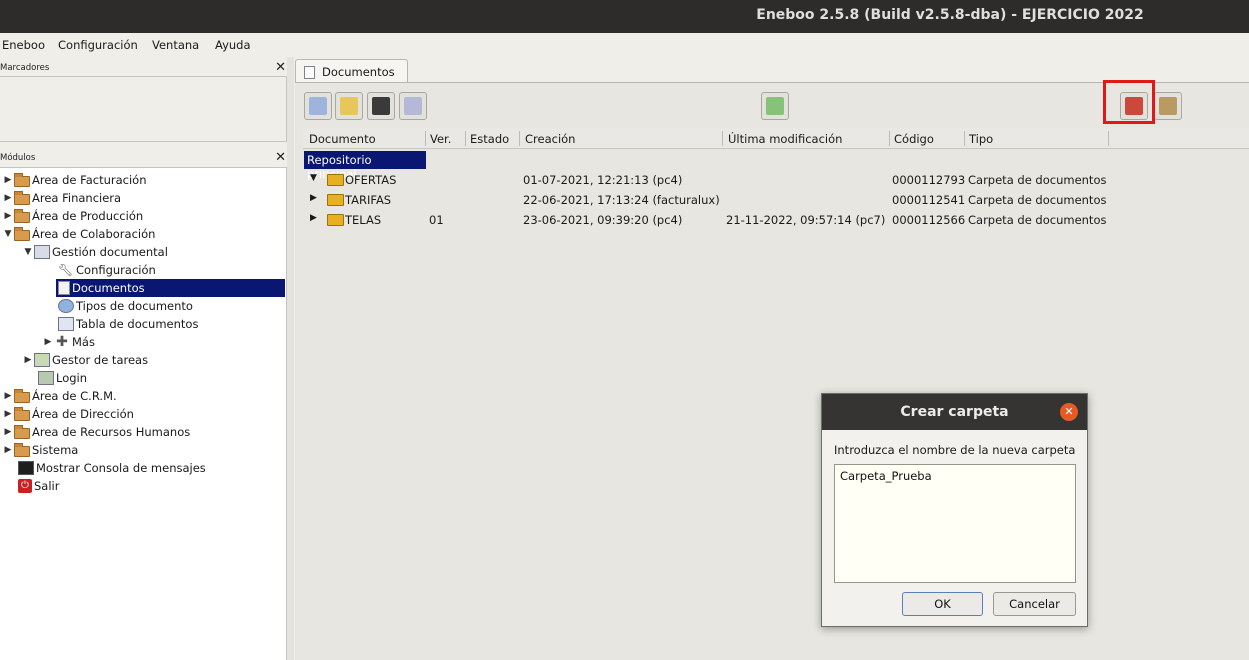  I want to click on tree-item-produccion: ▶ Área de Producción, so click(72, 216).